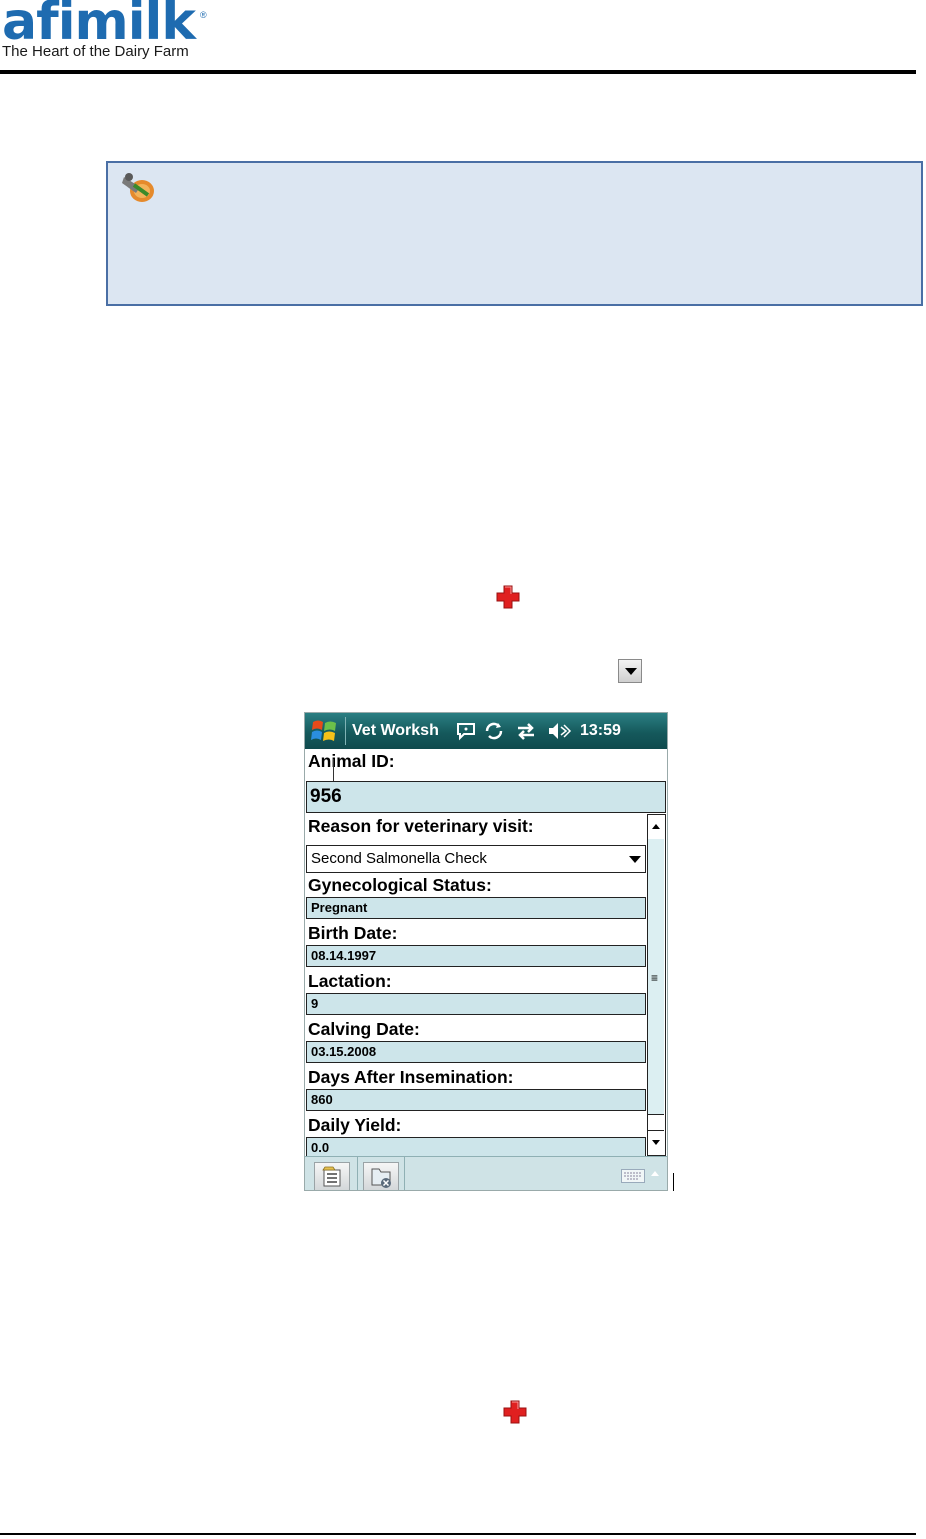 The width and height of the screenshot is (926, 1539). I want to click on device-titlebar: Vet Worksh 13:59, so click(486, 731).